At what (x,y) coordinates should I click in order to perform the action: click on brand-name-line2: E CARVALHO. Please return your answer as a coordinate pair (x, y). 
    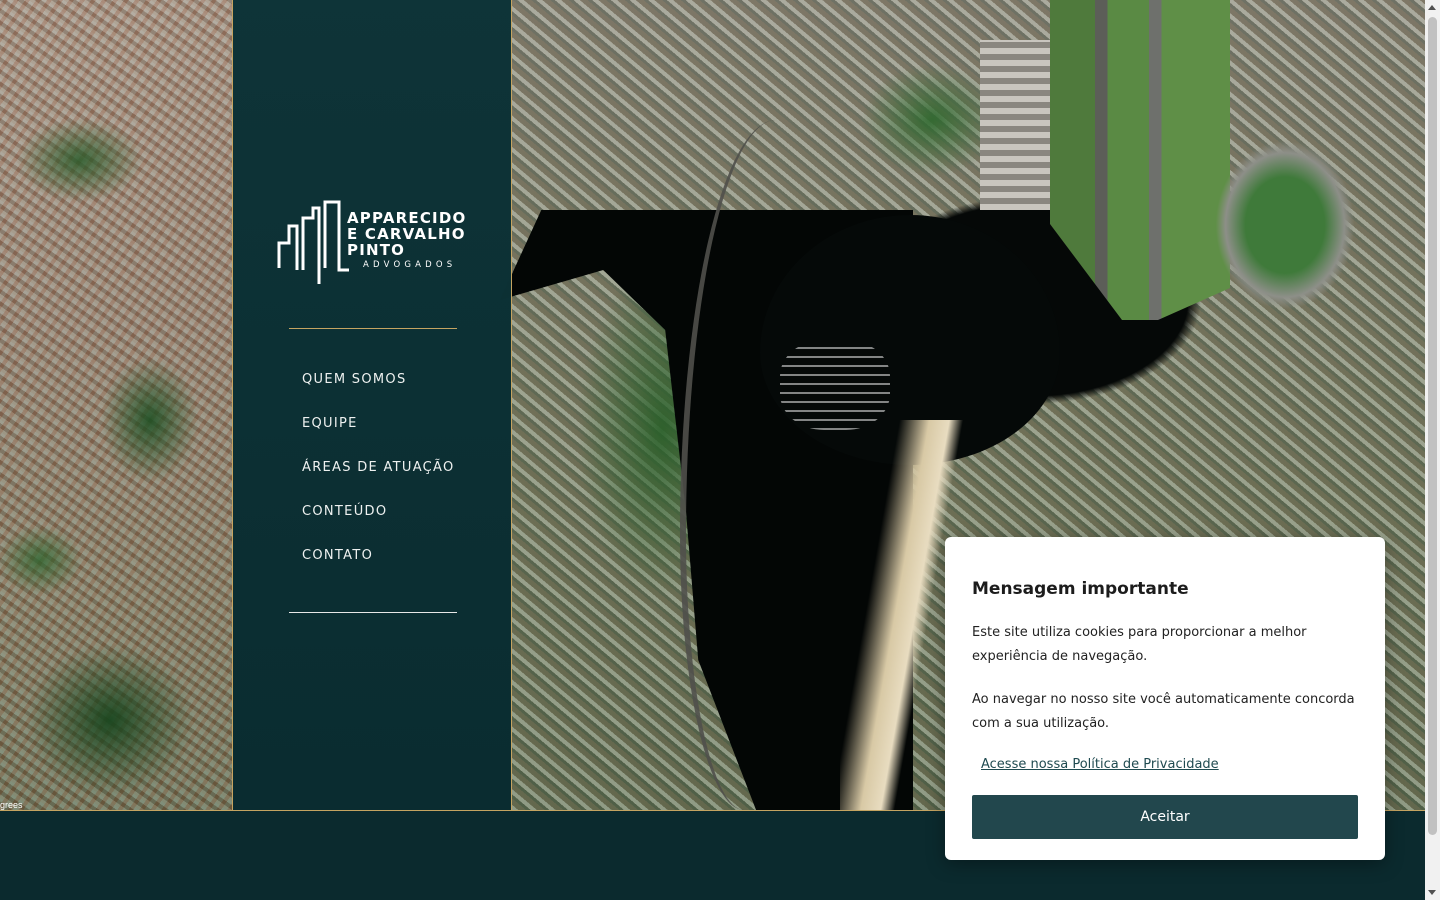
    Looking at the image, I should click on (406, 234).